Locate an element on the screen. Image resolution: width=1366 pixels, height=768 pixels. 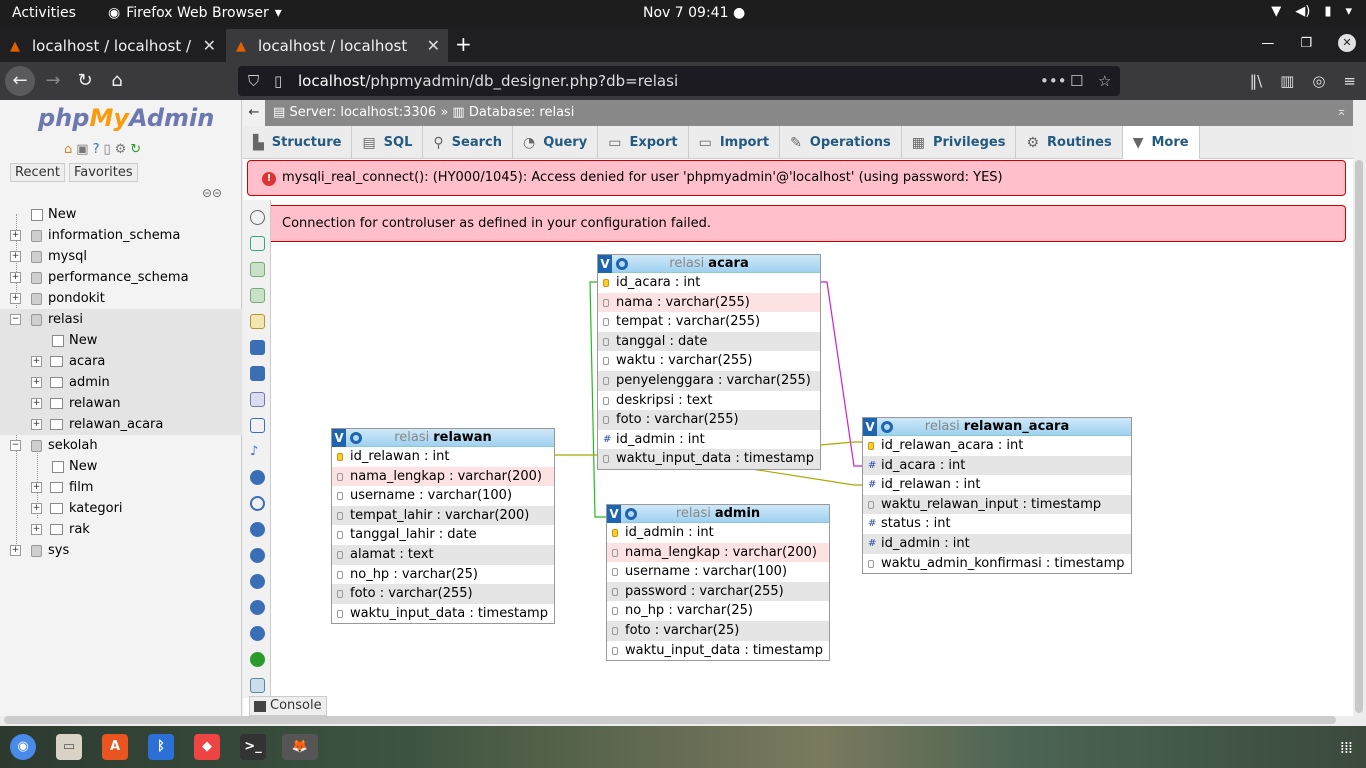
home-button: ⌂ is located at coordinates (117, 81).